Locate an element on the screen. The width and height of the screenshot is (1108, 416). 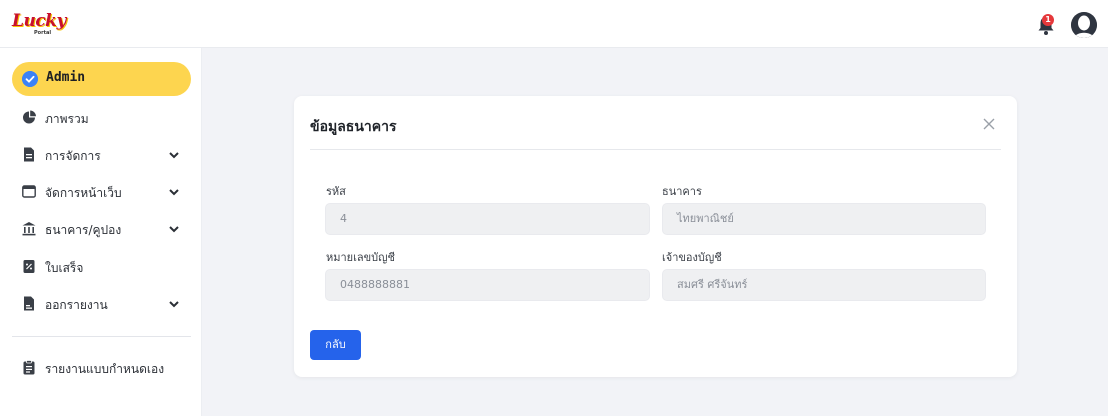
sidebar-item-reports: ออกรายงาน is located at coordinates (101, 304).